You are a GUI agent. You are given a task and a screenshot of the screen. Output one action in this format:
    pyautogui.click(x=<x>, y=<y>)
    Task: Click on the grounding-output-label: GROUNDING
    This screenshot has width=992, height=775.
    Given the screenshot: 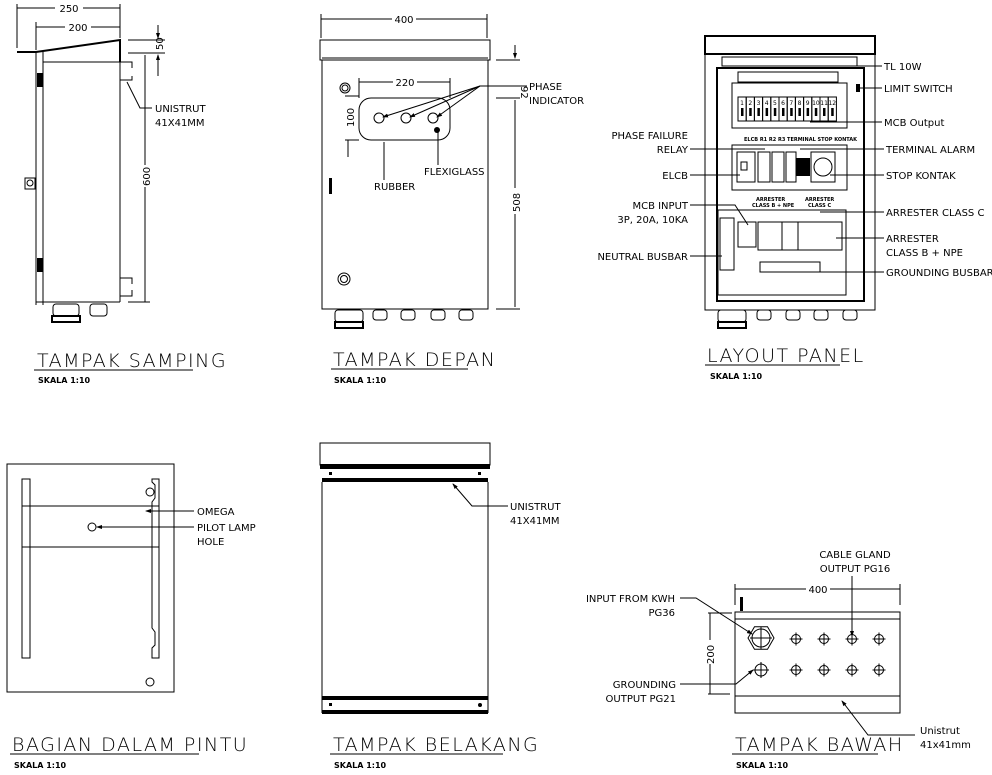 What is the action you would take?
    pyautogui.click(x=644, y=685)
    